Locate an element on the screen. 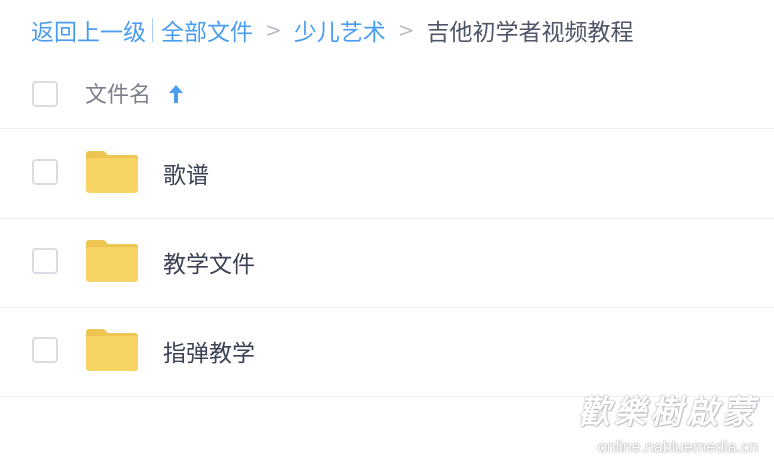 The width and height of the screenshot is (774, 468). breadcrumb-all-files: 全部文件 is located at coordinates (207, 30).